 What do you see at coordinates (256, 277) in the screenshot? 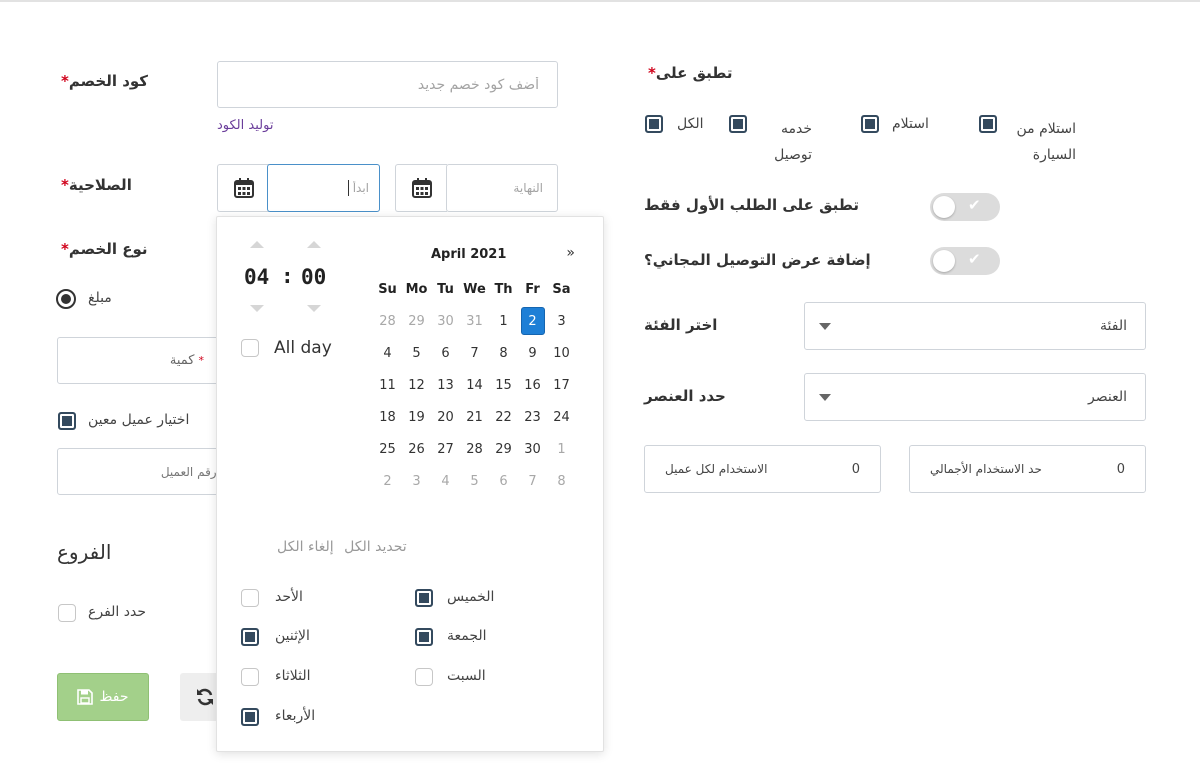
I see `hour-value: 04` at bounding box center [256, 277].